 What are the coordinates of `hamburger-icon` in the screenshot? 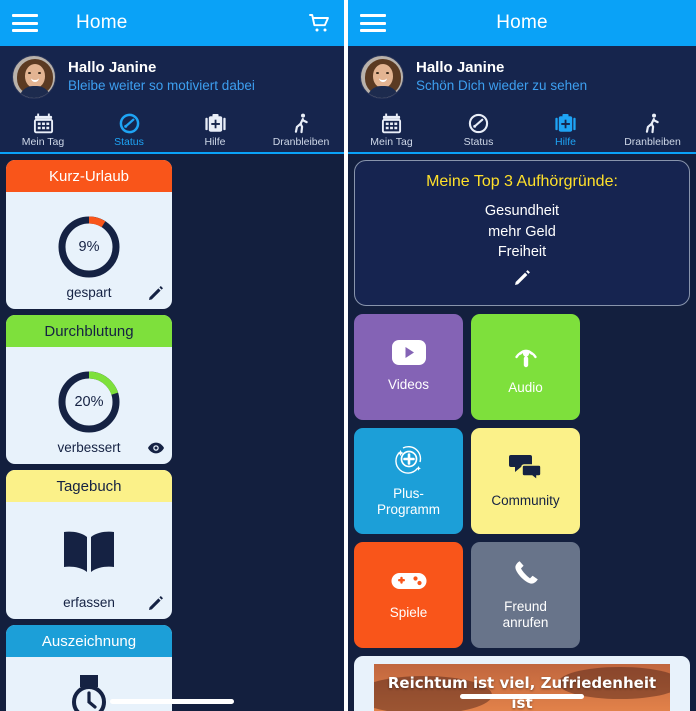 It's located at (25, 23).